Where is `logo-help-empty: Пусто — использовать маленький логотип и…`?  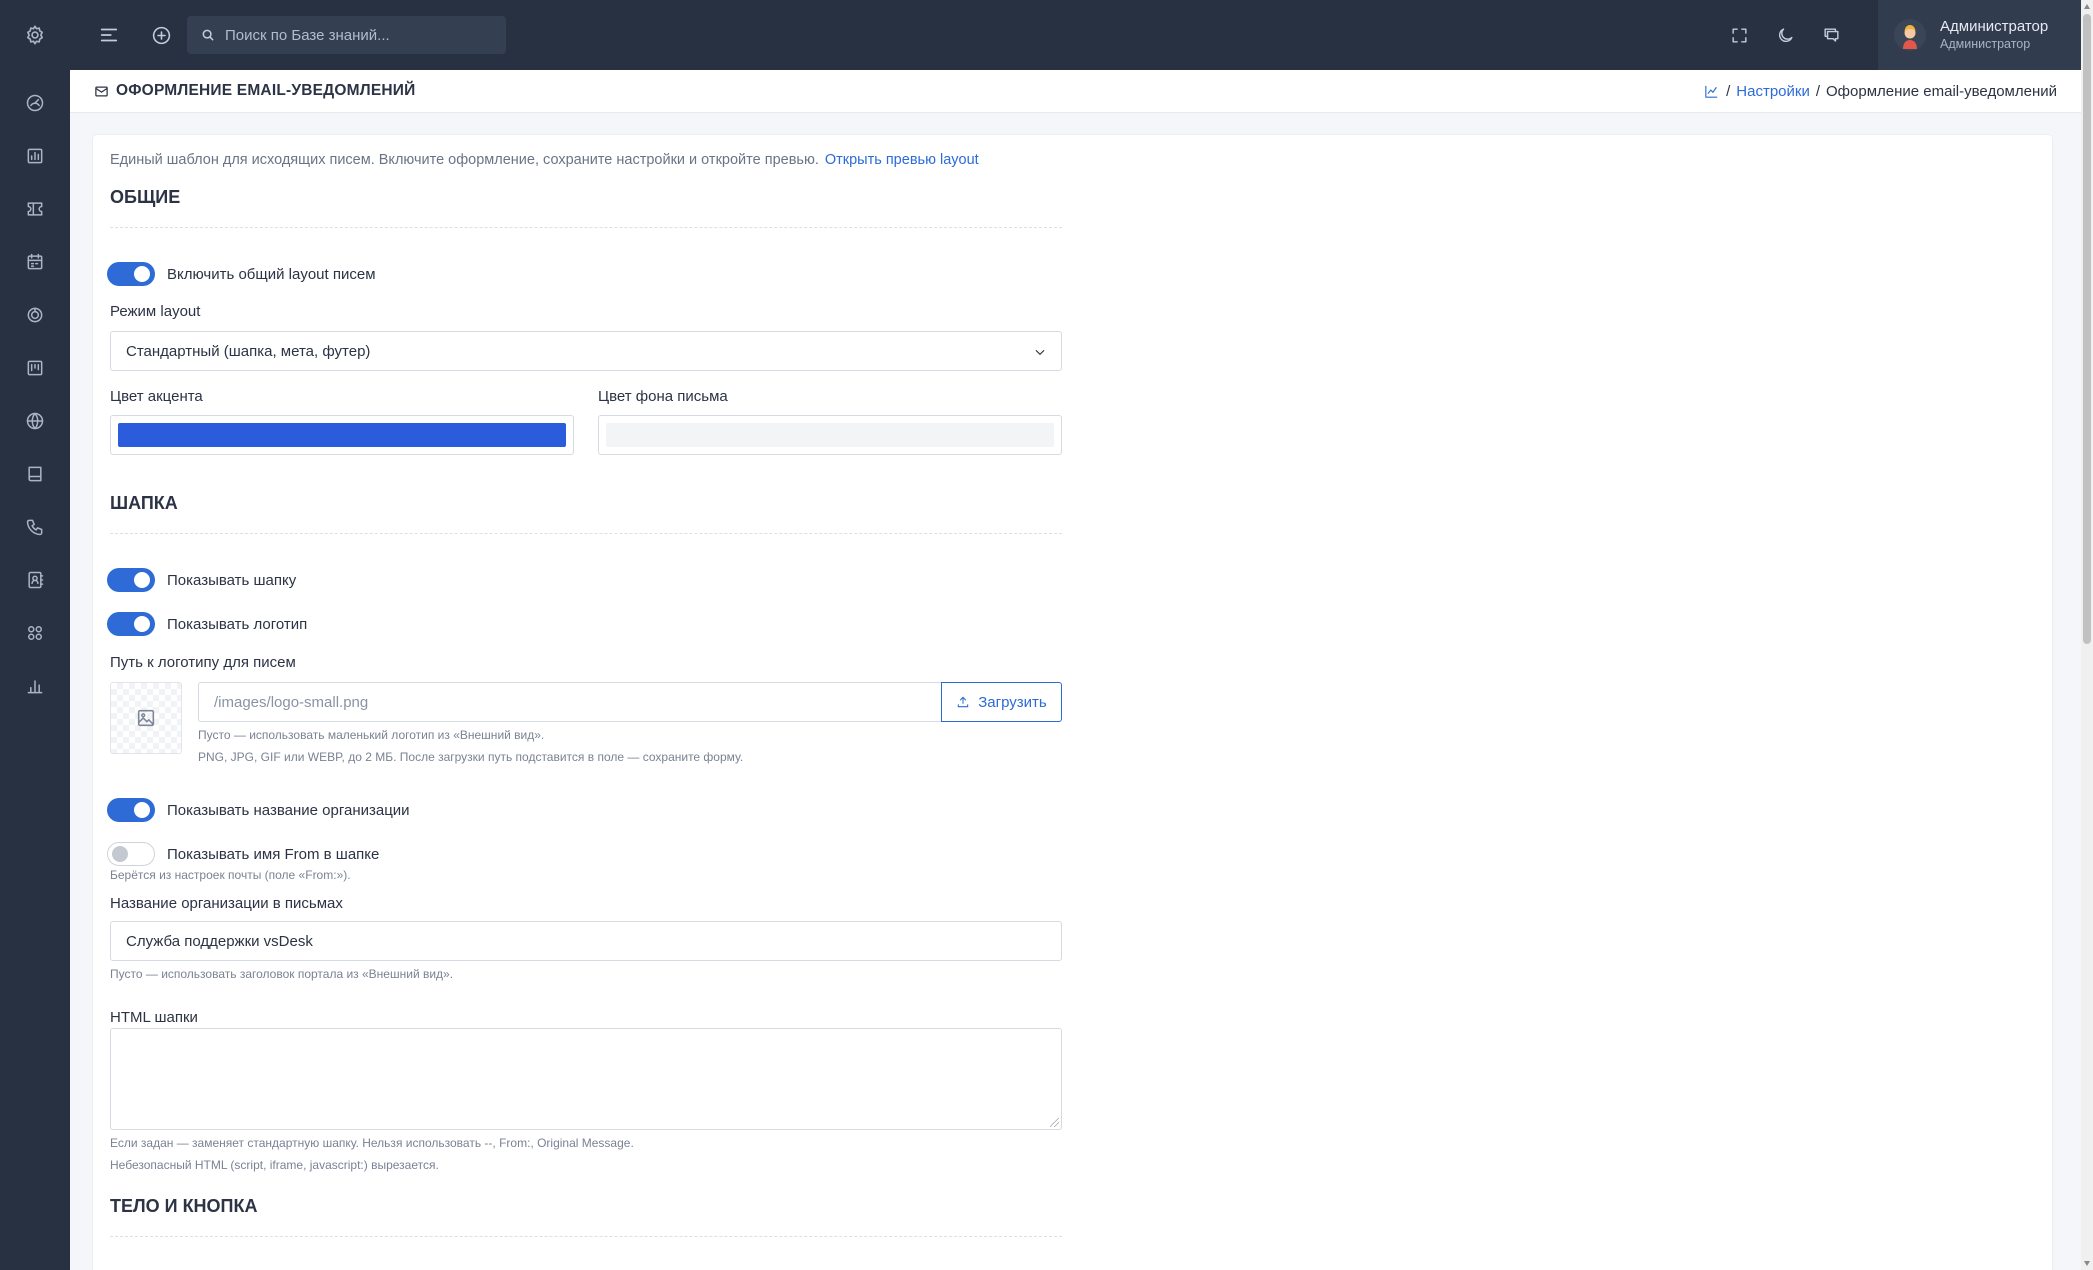
logo-help-empty: Пусто — использовать маленький логотип и… is located at coordinates (371, 735).